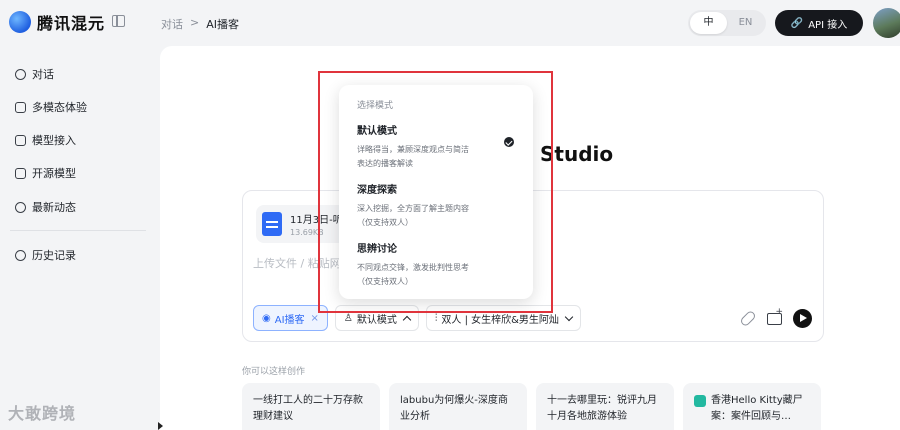 The width and height of the screenshot is (900, 430). What do you see at coordinates (348, 318) in the screenshot?
I see `mode-icon: ♙` at bounding box center [348, 318].